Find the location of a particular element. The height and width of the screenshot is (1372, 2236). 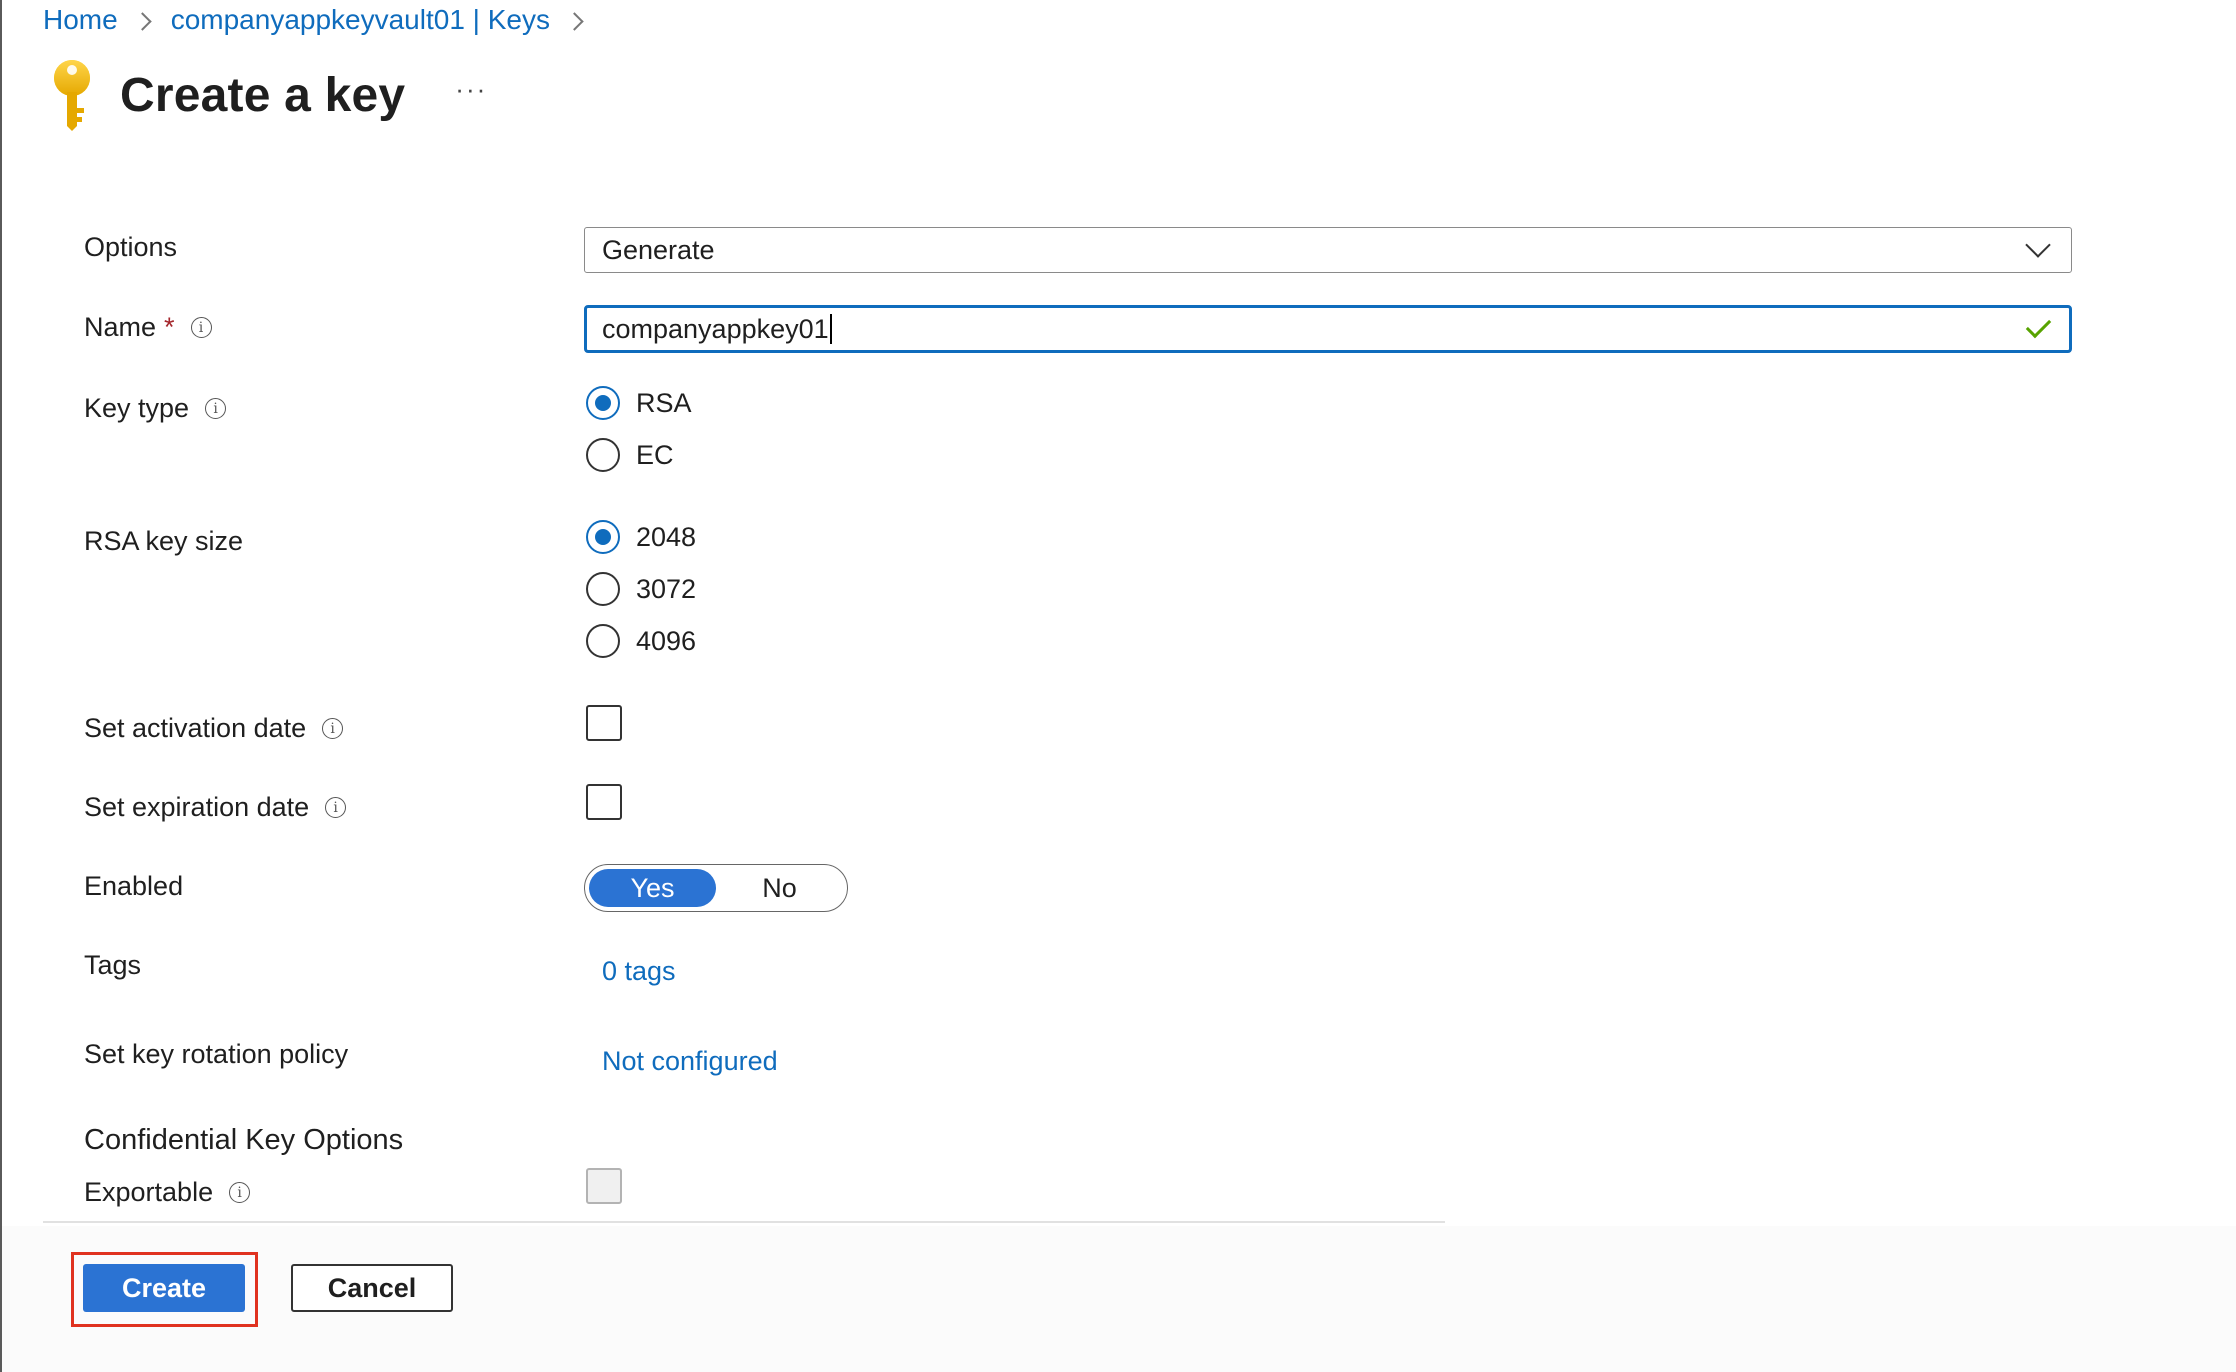

options-label: Options is located at coordinates (130, 247).